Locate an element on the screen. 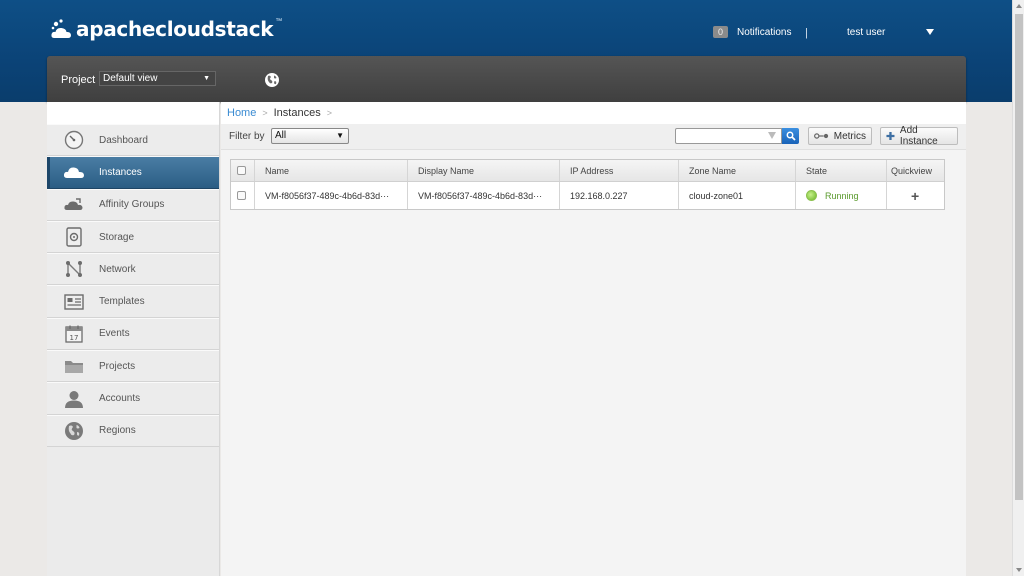 The width and height of the screenshot is (1024, 576). sidebar-header is located at coordinates (133, 113).